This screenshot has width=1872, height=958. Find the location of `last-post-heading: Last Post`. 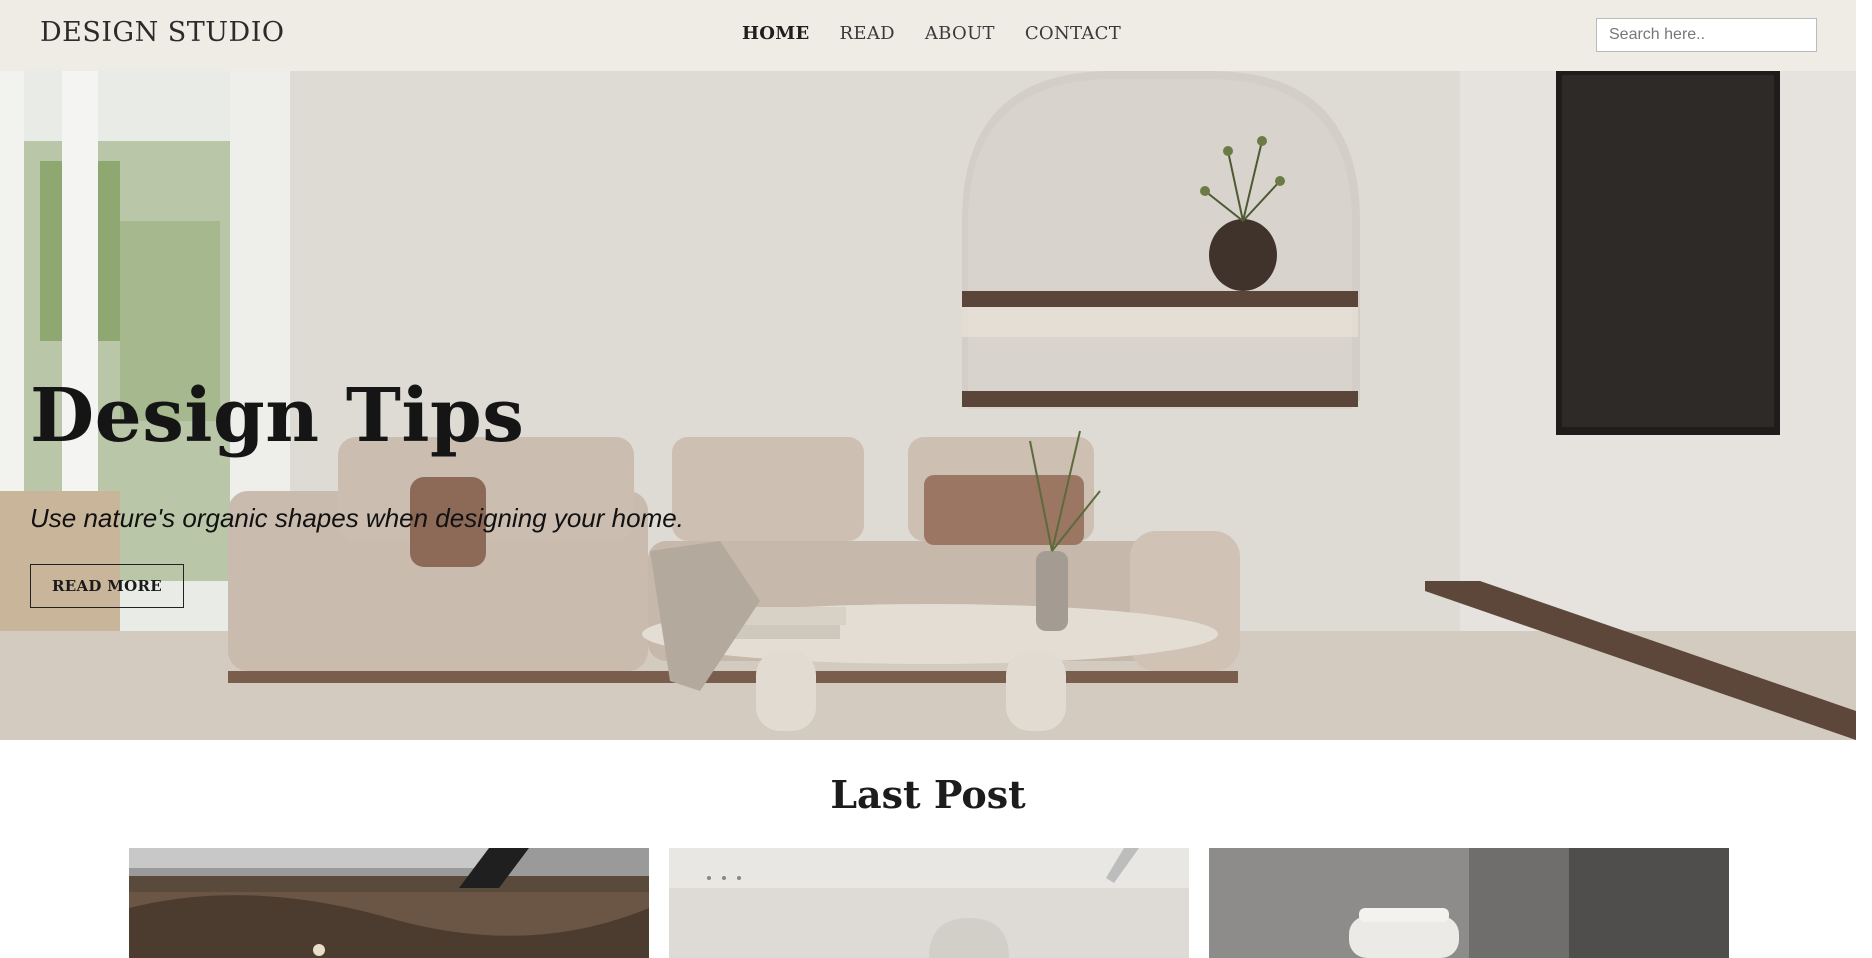

last-post-heading: Last Post is located at coordinates (928, 794).